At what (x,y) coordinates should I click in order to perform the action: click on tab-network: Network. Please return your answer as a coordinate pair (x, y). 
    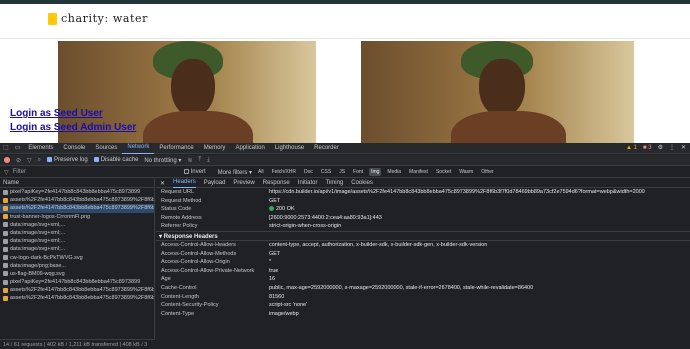
    Looking at the image, I should click on (138, 148).